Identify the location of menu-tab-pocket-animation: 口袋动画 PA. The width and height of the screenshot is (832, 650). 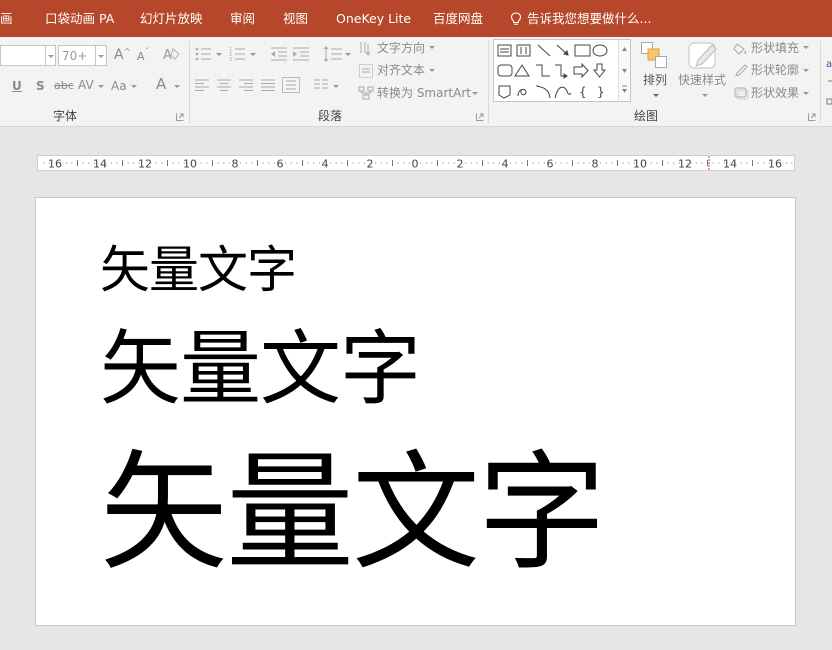
(79, 18).